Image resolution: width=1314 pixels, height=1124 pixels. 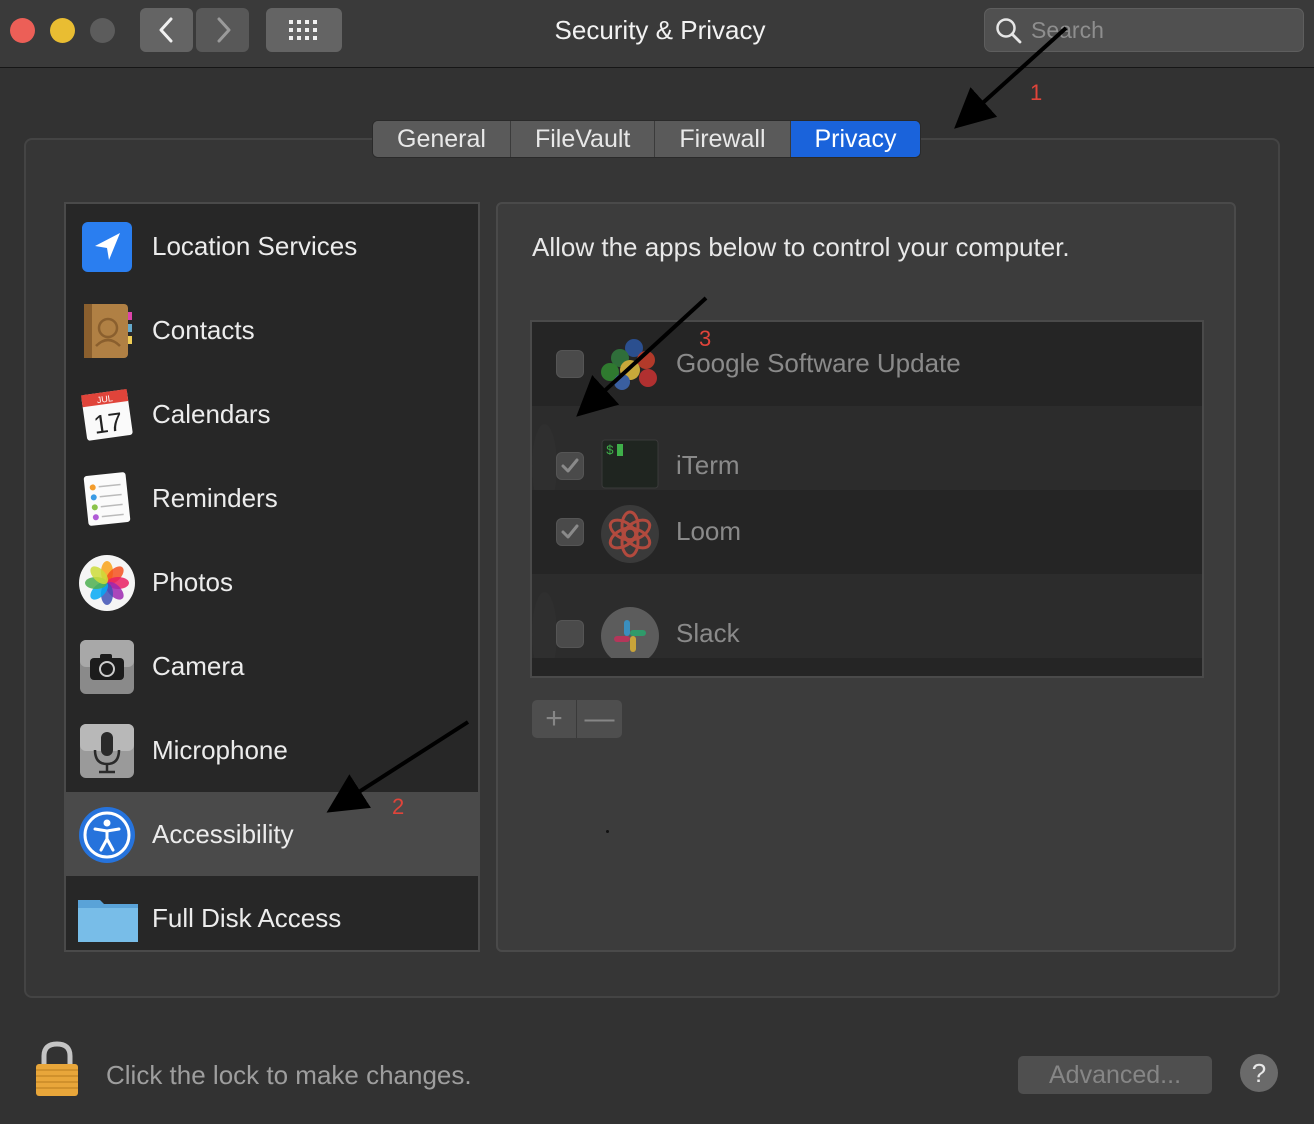 What do you see at coordinates (107, 331) in the screenshot?
I see `contacts-book-icon` at bounding box center [107, 331].